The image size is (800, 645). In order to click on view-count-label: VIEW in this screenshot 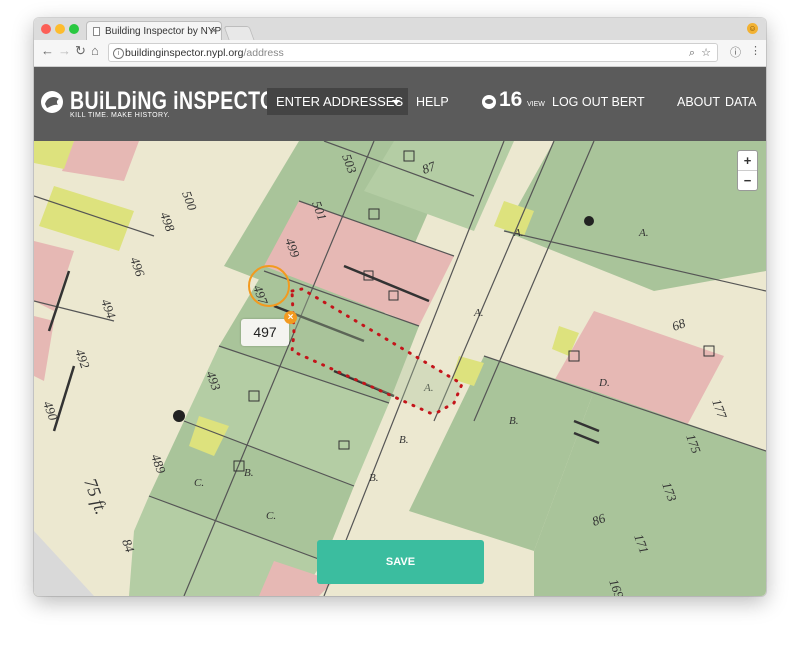, I will do `click(536, 104)`.